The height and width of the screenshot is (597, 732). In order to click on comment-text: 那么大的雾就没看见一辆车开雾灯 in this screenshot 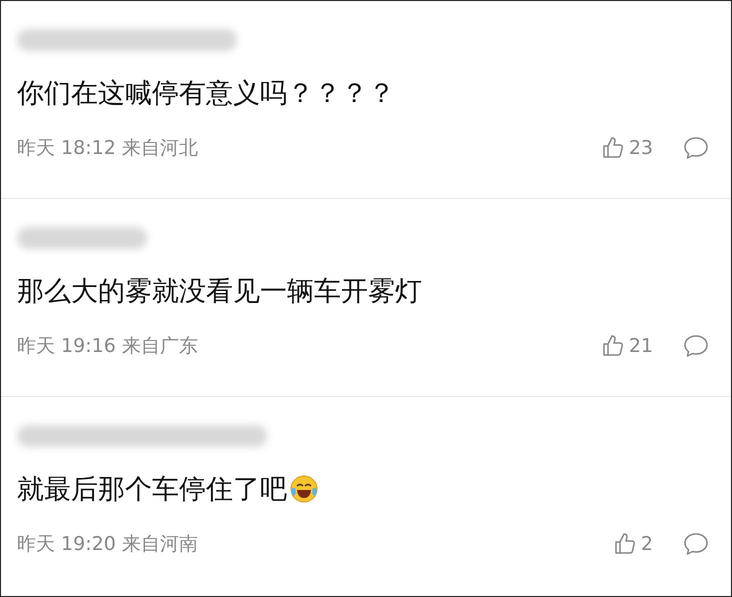, I will do `click(219, 292)`.